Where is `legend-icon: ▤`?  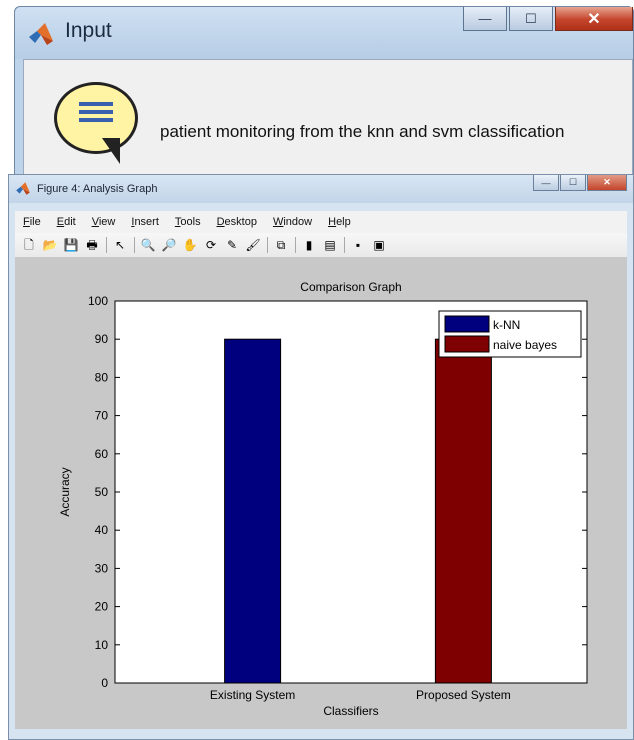
legend-icon: ▤ is located at coordinates (330, 245).